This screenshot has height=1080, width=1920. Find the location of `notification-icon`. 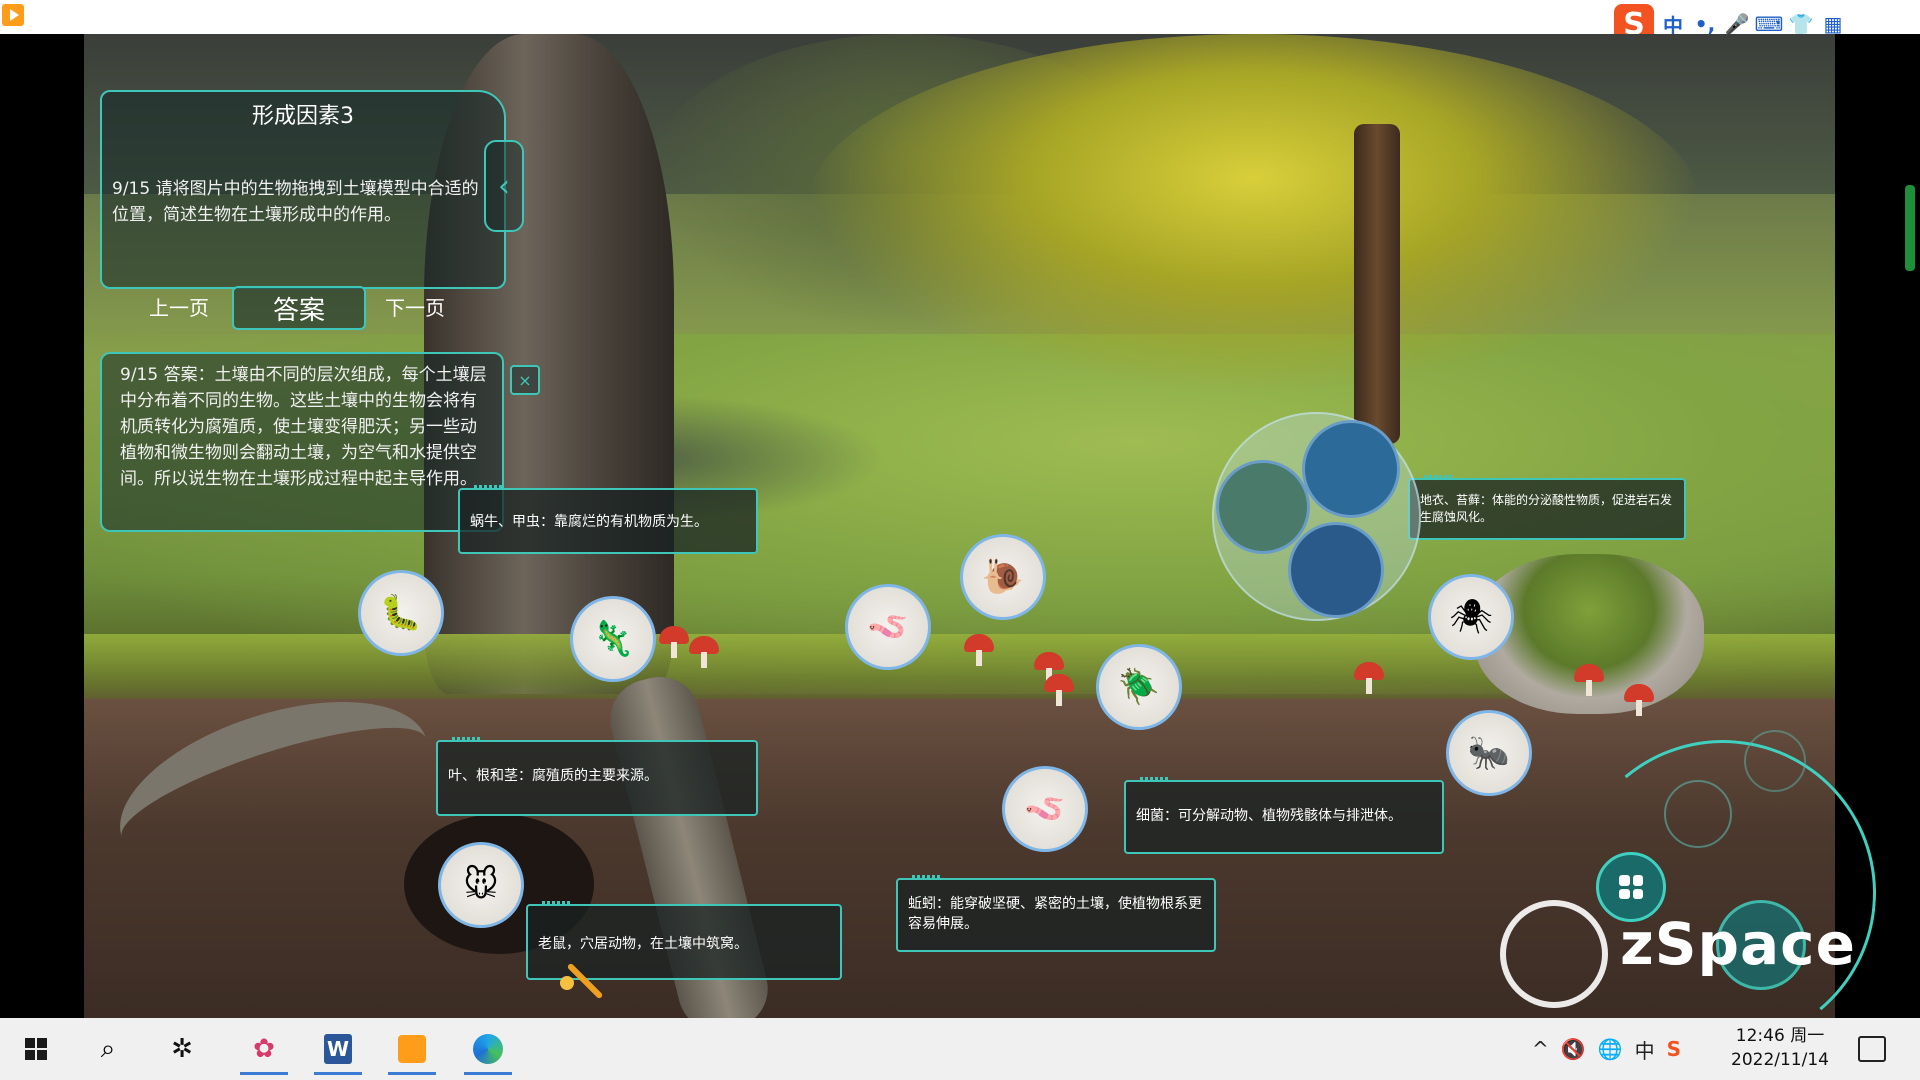

notification-icon is located at coordinates (1872, 1049).